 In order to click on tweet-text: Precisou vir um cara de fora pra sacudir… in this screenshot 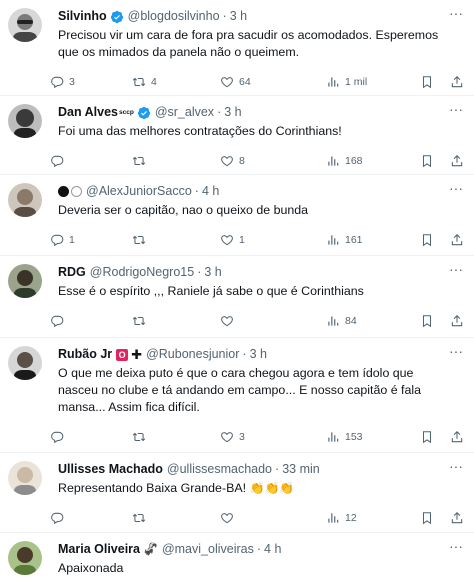, I will do `click(248, 43)`.